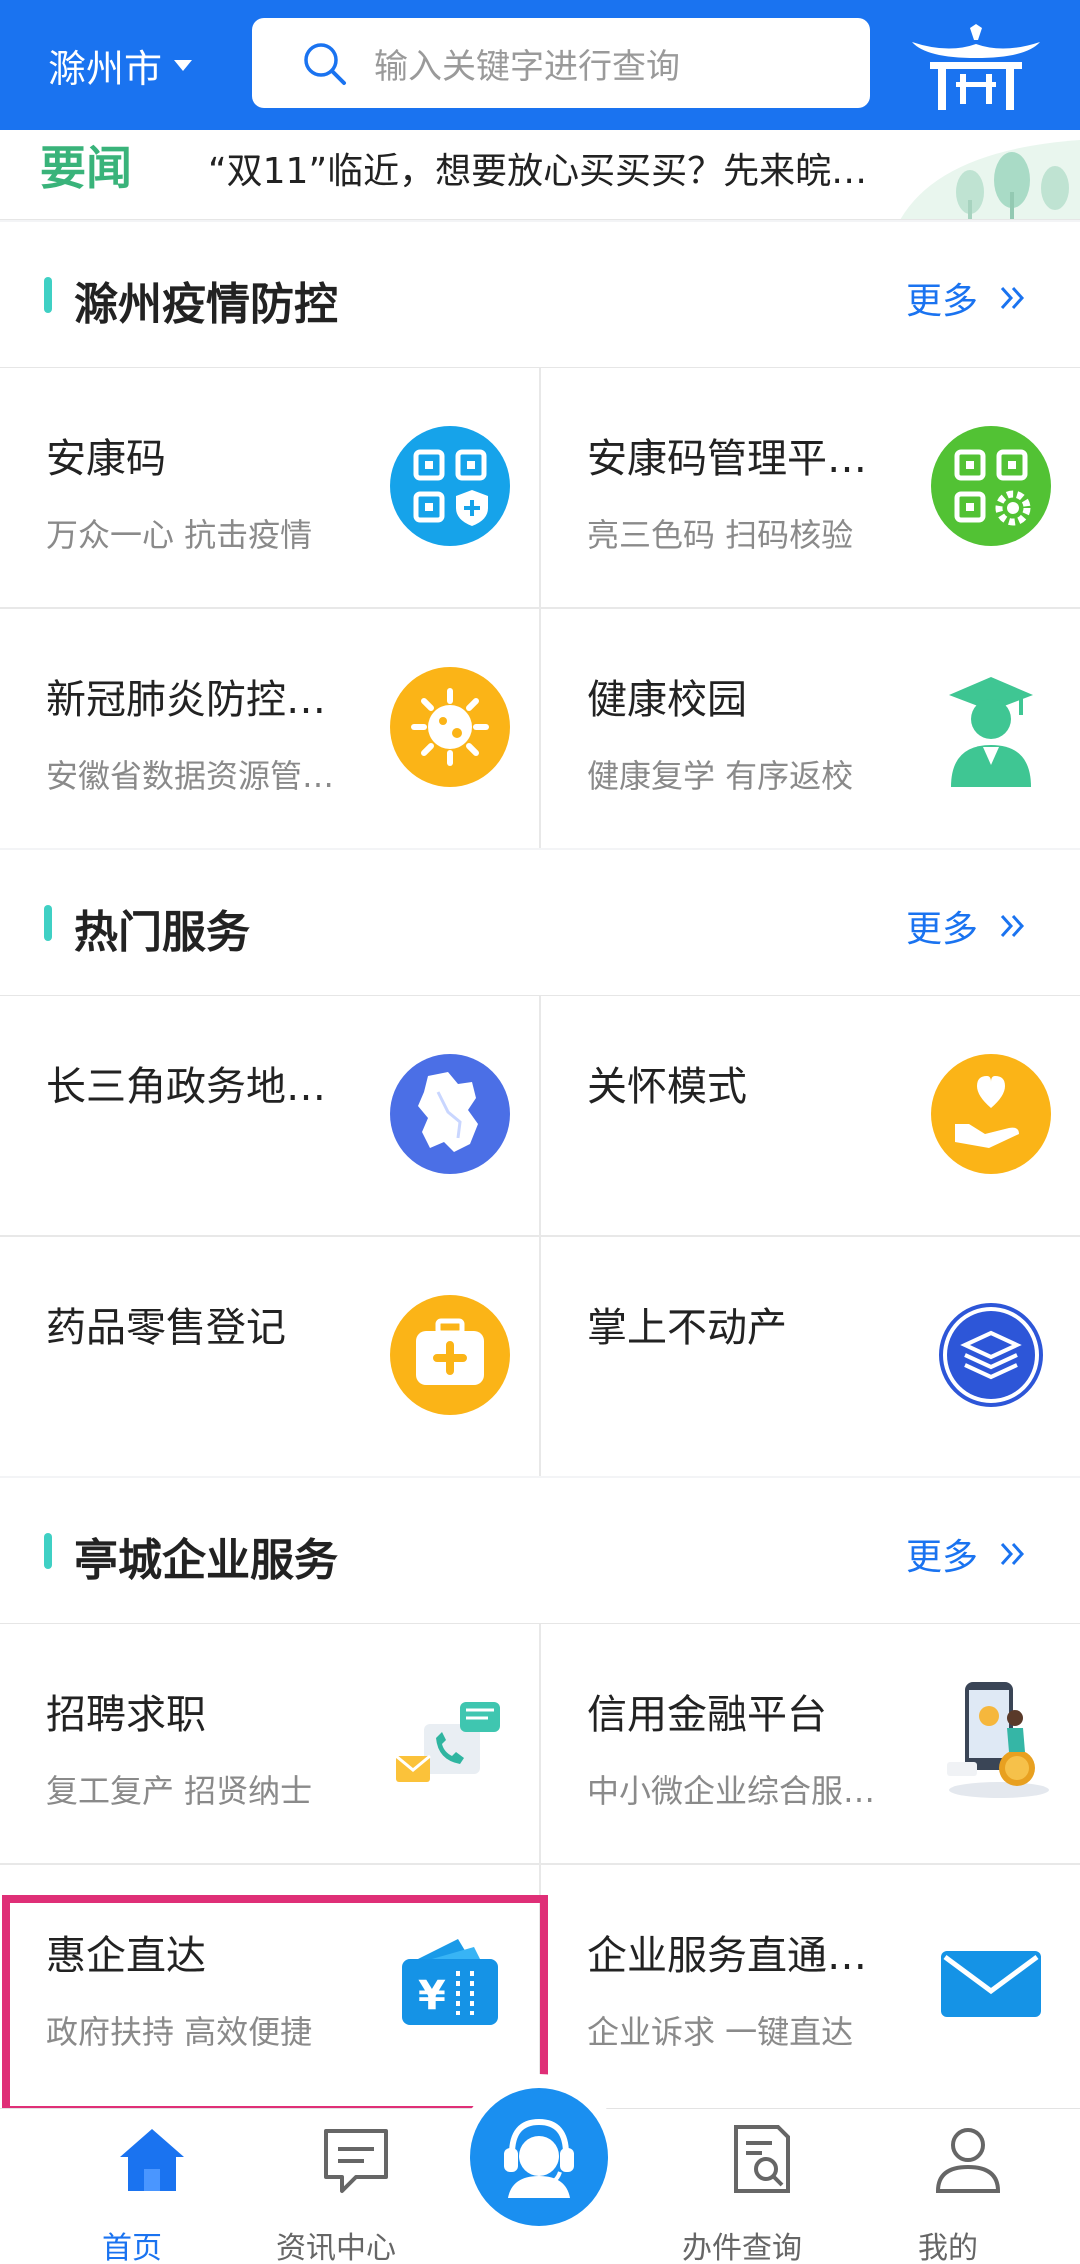  I want to click on tile-name: 掌上不动产, so click(687, 1328).